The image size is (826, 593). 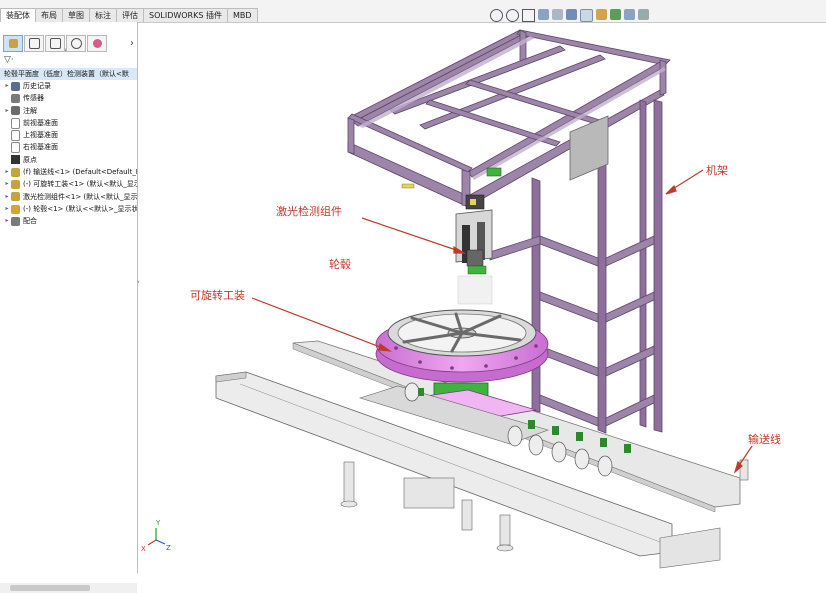 I want to click on triad-z-label: Z, so click(x=168, y=548).